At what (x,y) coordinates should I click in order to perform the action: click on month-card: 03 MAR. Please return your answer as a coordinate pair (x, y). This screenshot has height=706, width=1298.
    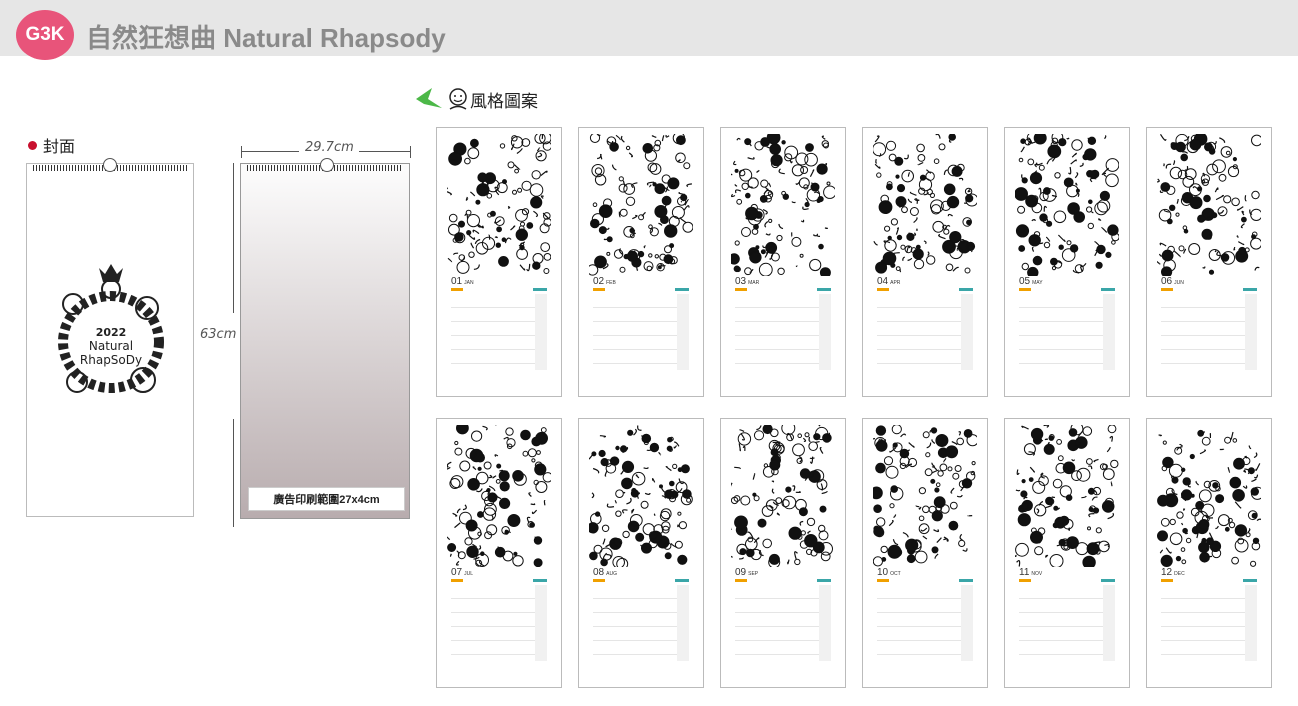
    Looking at the image, I should click on (783, 262).